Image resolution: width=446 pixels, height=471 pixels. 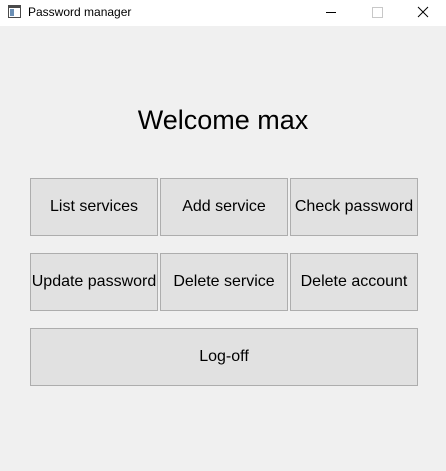 I want to click on log-off-label: Log-off, so click(x=224, y=356).